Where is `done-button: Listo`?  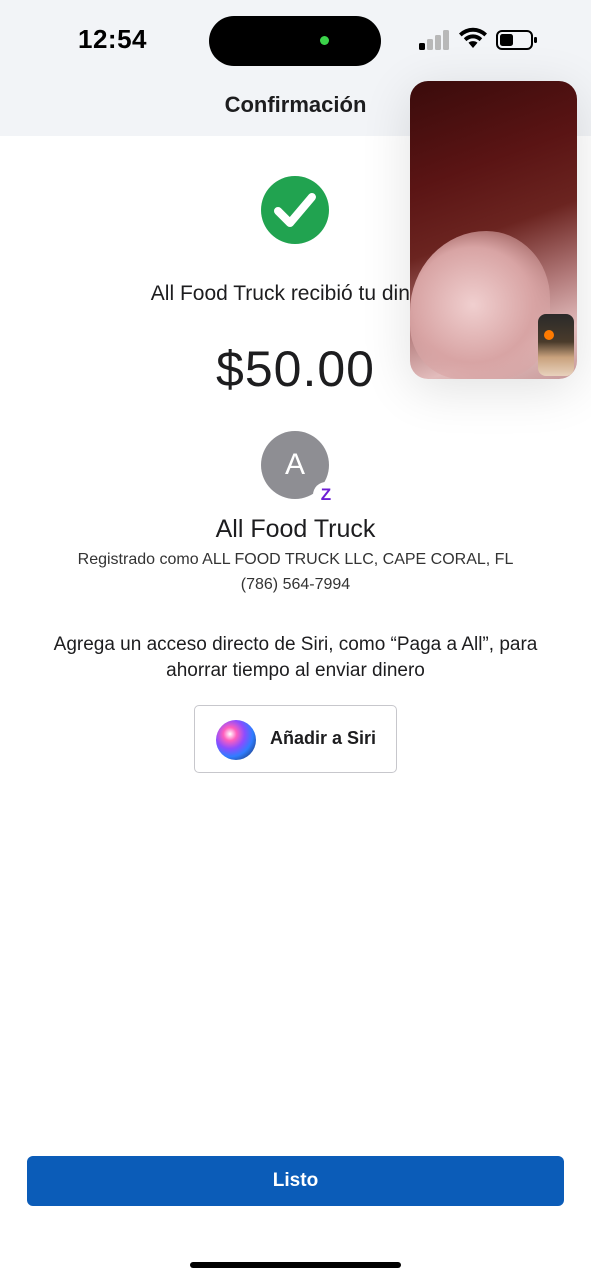
done-button: Listo is located at coordinates (295, 1181).